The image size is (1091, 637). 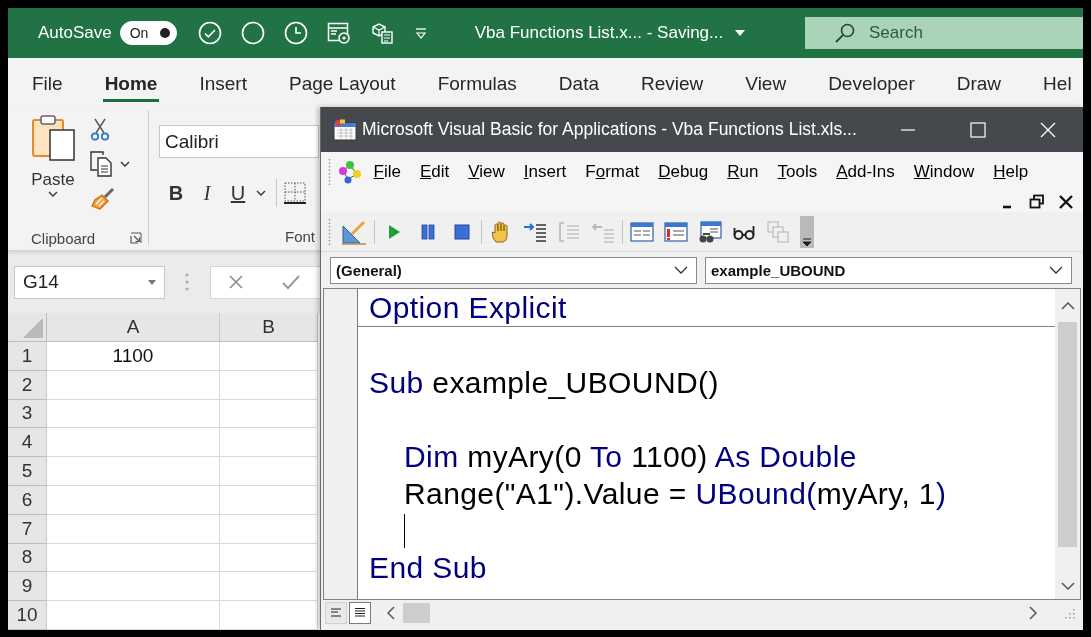 I want to click on ribbon-tab: Hel, so click(x=1057, y=80).